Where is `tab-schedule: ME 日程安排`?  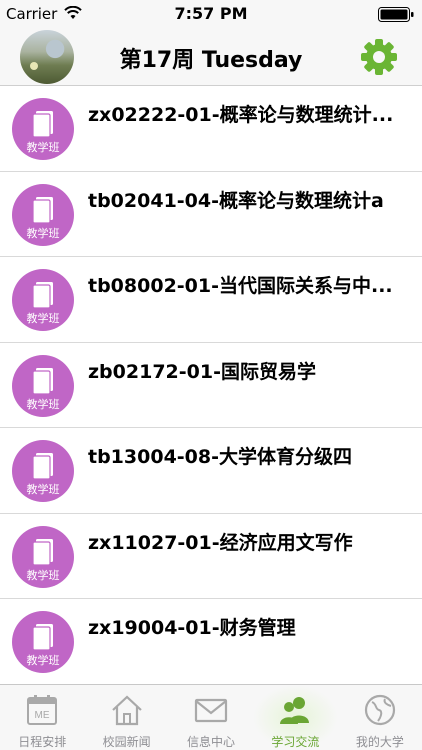
tab-schedule: ME 日程安排 is located at coordinates (42, 717).